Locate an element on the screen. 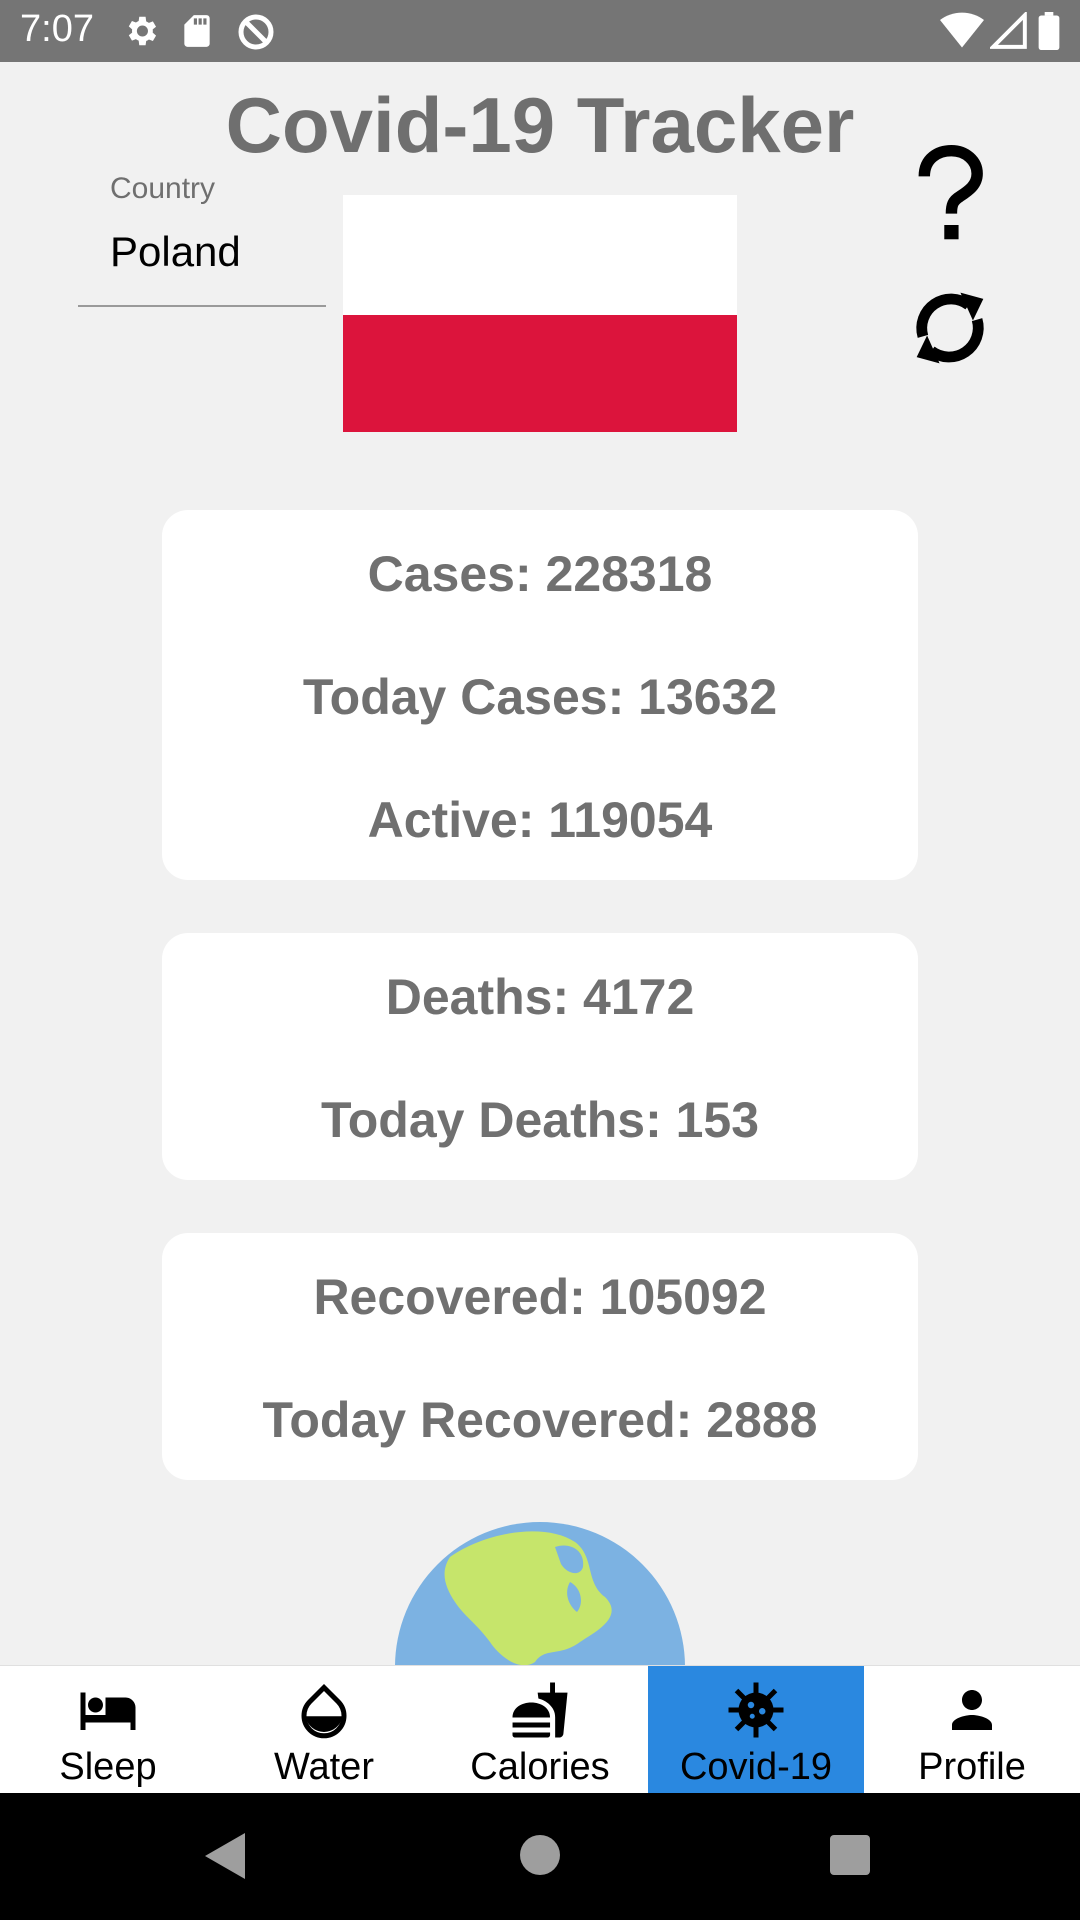  deaths-card: Deaths: 4172 Today Deaths: 153 is located at coordinates (540, 1056).